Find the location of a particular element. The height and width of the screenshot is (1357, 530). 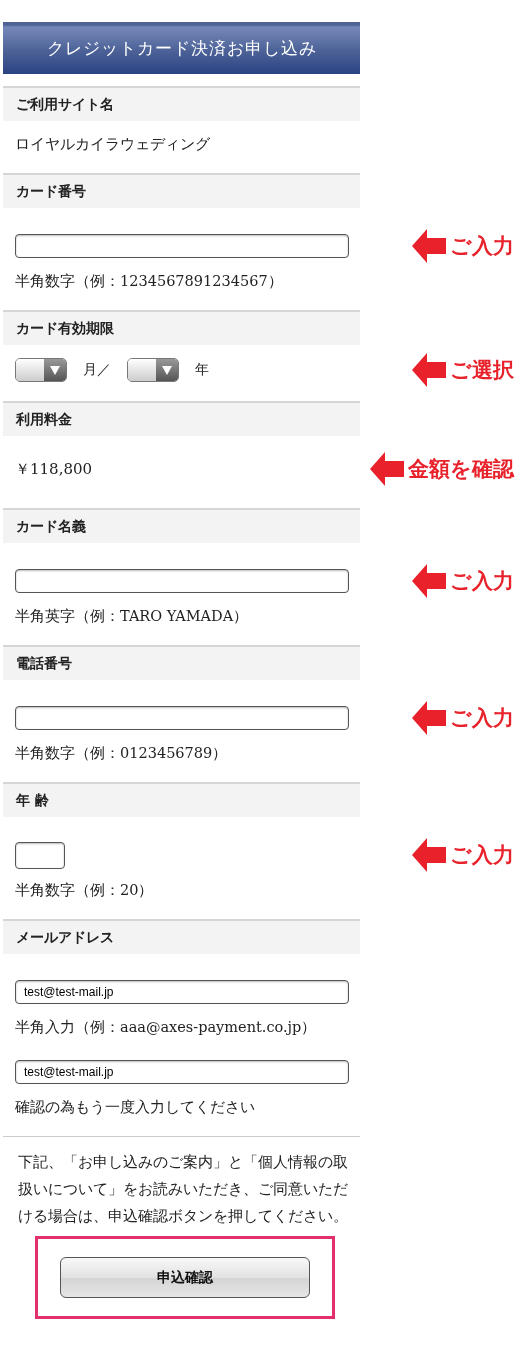

hint-text: 半角数字（例：20） is located at coordinates (84, 890).